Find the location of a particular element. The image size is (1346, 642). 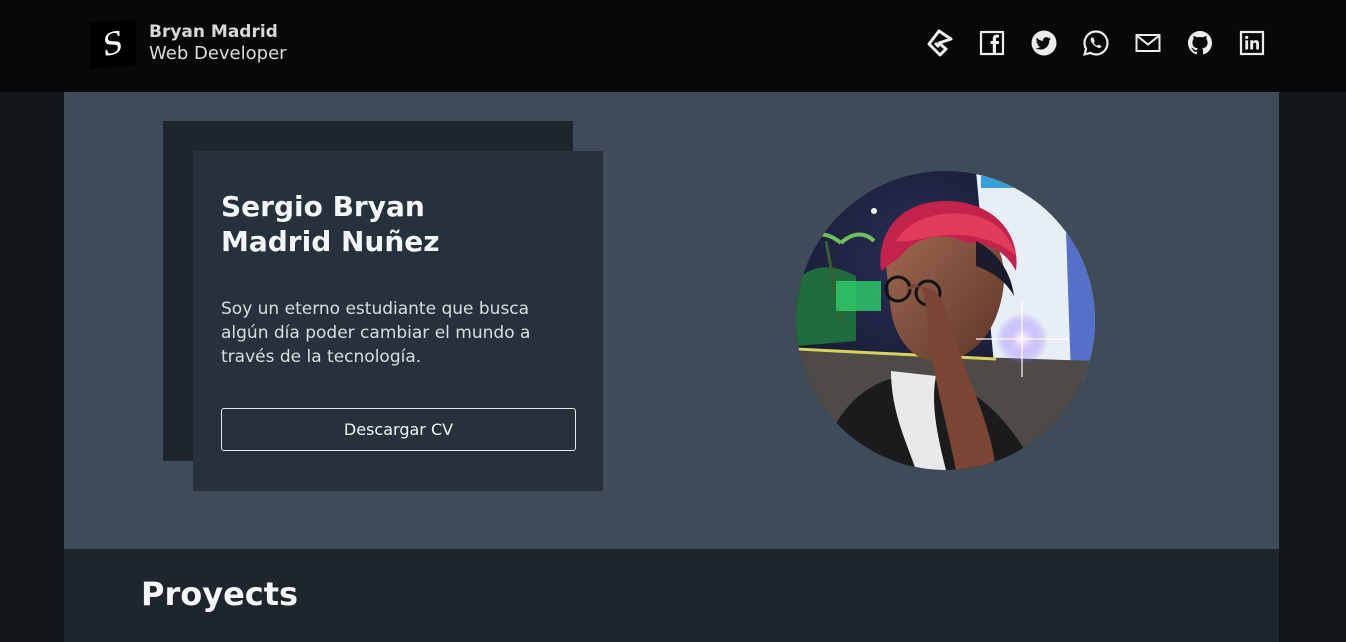

brand-name: Bryan Madrid is located at coordinates (213, 32).